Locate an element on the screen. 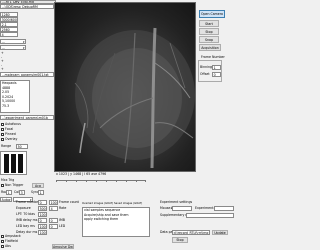  checkbox-overlay: Overlay is located at coordinates (9, 139).